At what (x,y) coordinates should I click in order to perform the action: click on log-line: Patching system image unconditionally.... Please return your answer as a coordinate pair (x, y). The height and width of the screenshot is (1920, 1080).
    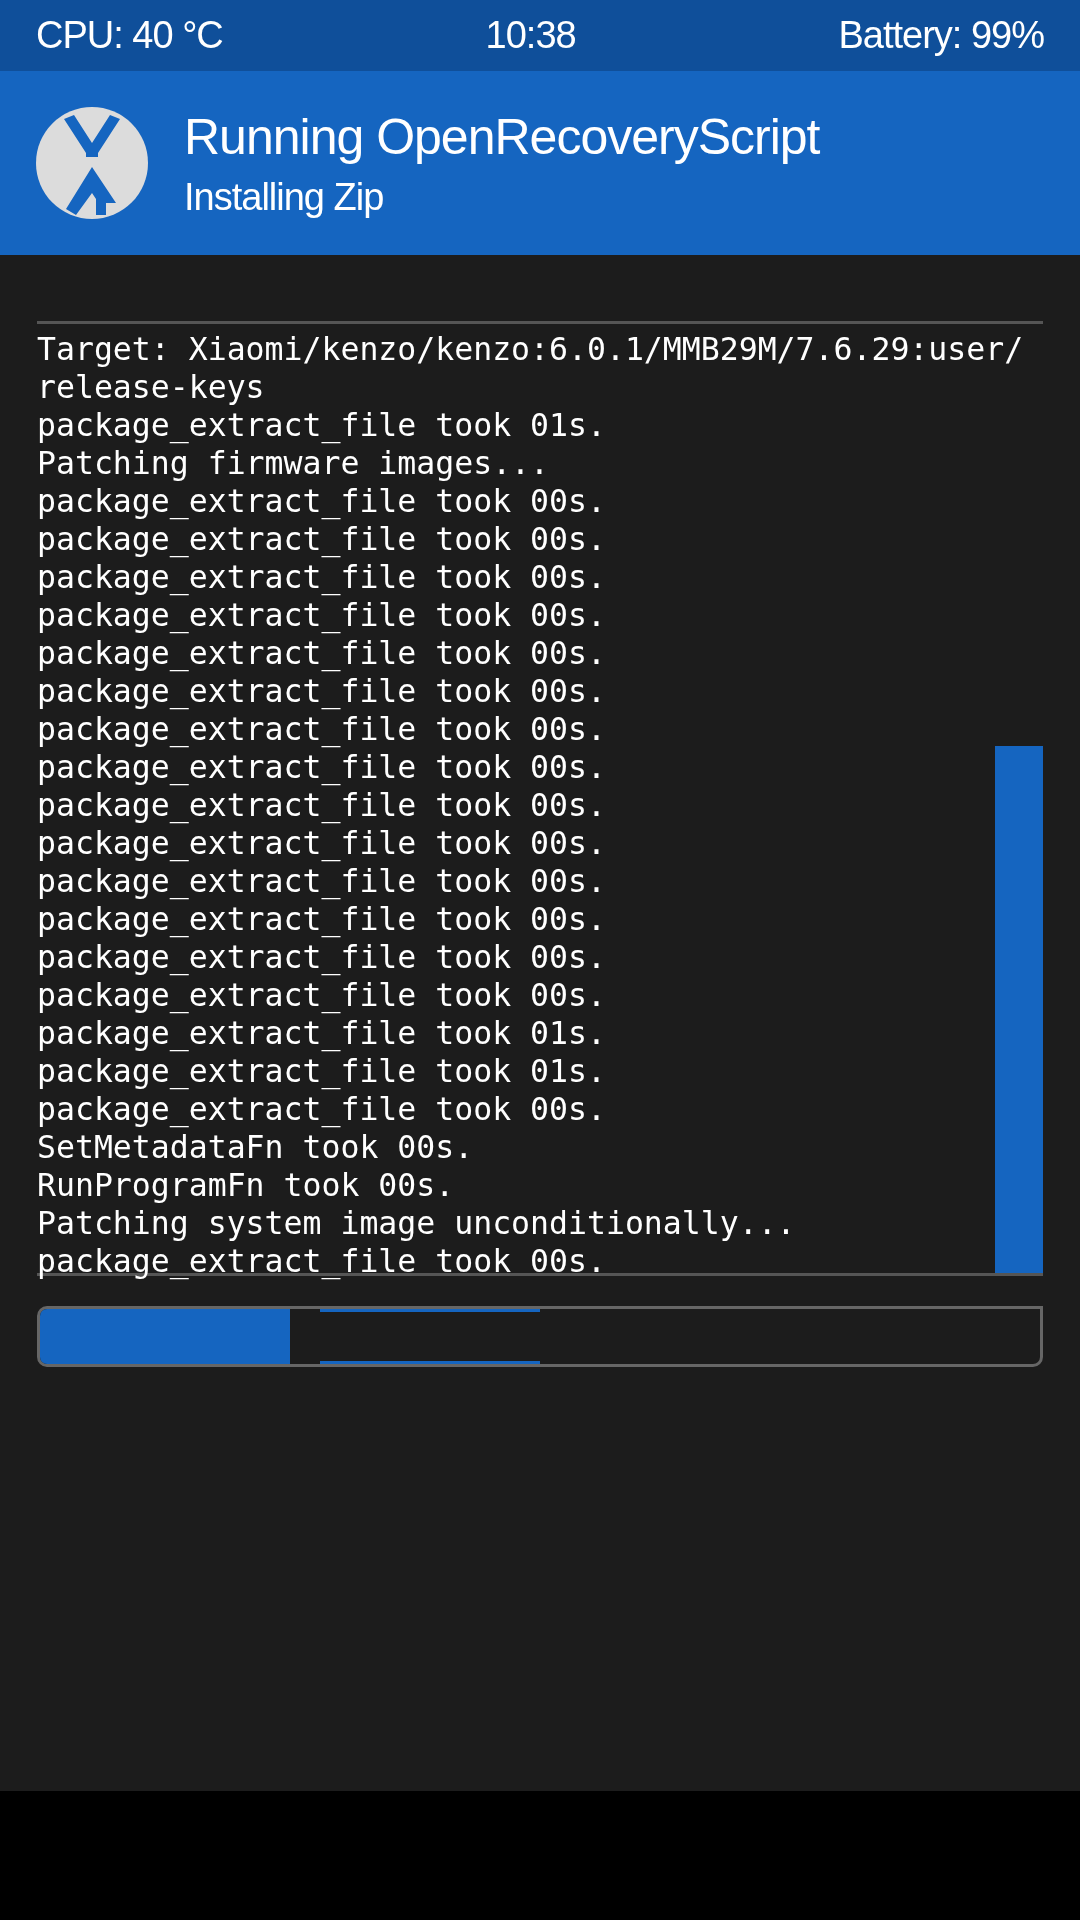
    Looking at the image, I should click on (417, 1223).